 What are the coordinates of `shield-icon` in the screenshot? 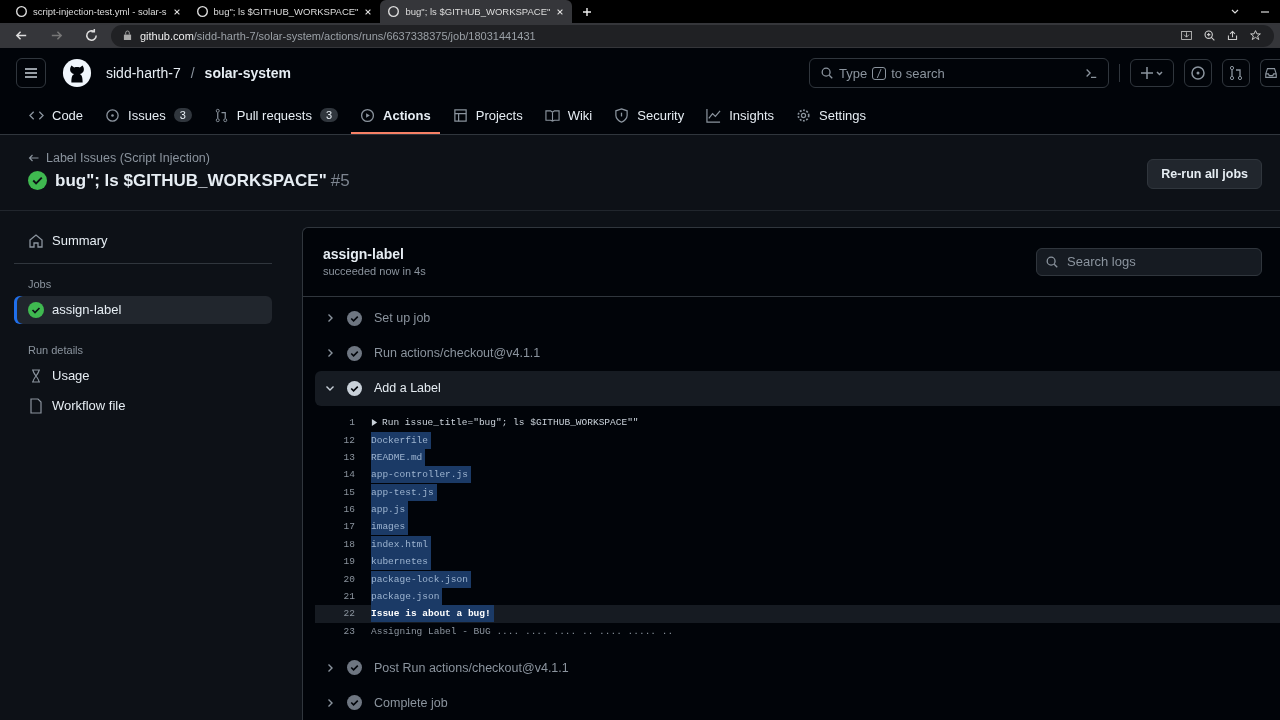 It's located at (622, 115).